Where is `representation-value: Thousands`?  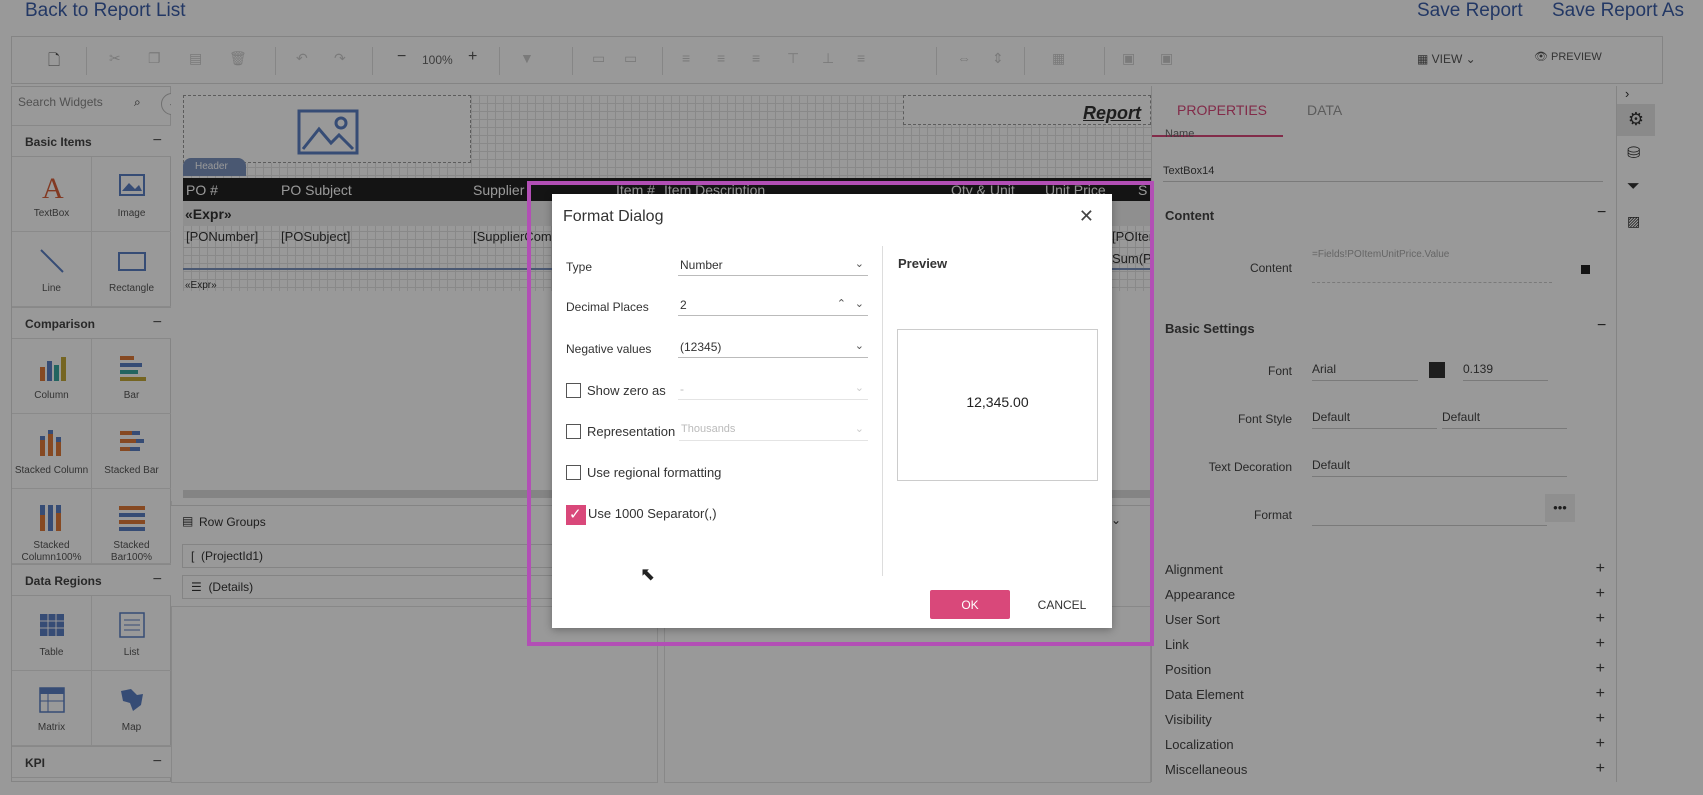
representation-value: Thousands is located at coordinates (708, 429).